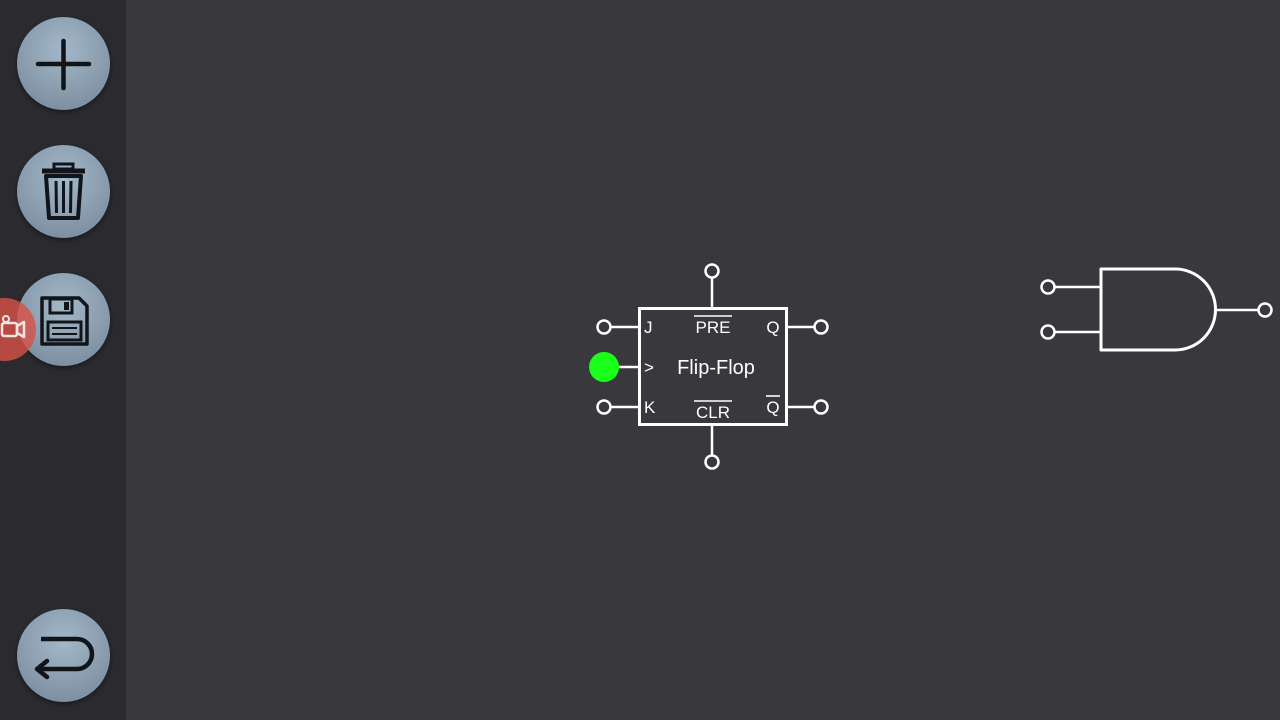 This screenshot has width=1280, height=720. I want to click on undo-button, so click(63, 655).